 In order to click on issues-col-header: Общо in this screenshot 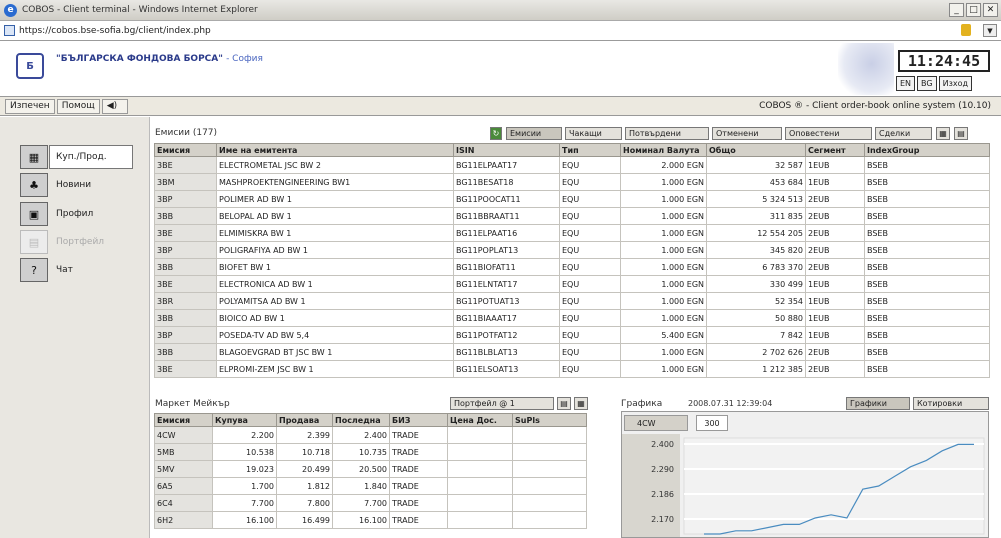, I will do `click(756, 150)`.